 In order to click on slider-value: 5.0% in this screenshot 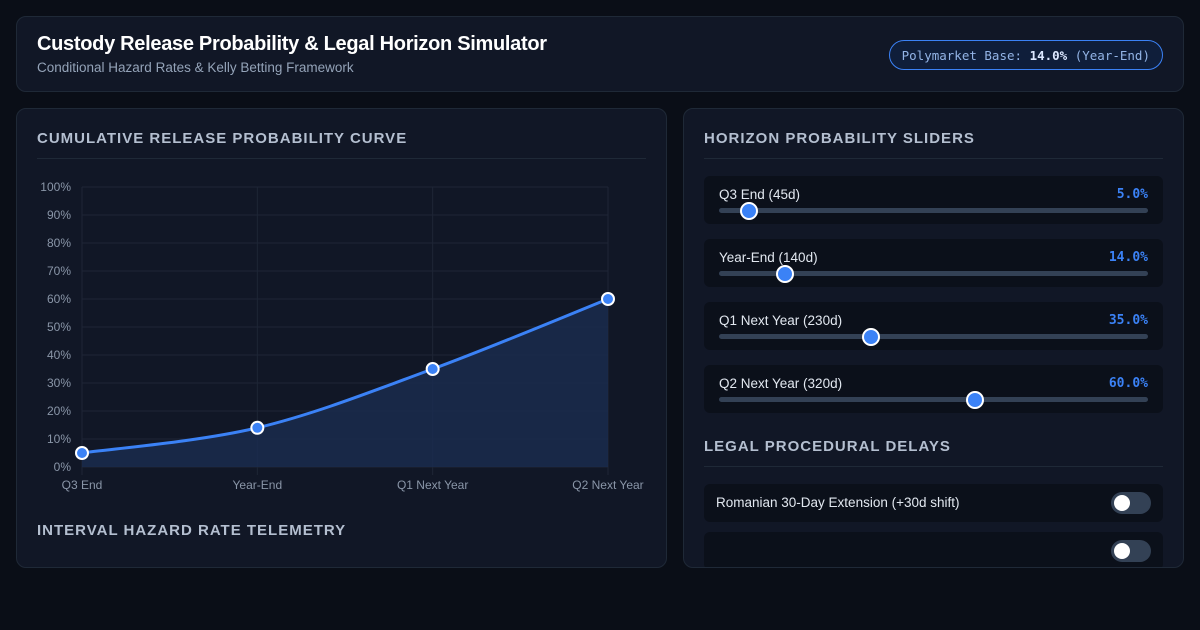, I will do `click(1132, 194)`.